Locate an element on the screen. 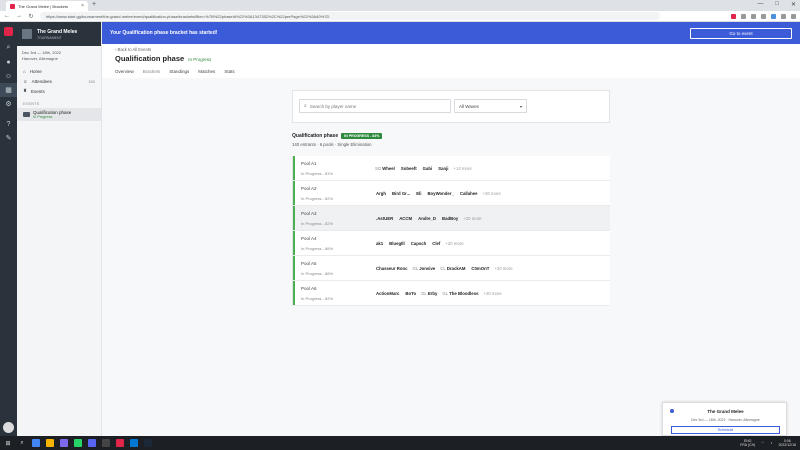  maximize-button: □ is located at coordinates (777, 4).